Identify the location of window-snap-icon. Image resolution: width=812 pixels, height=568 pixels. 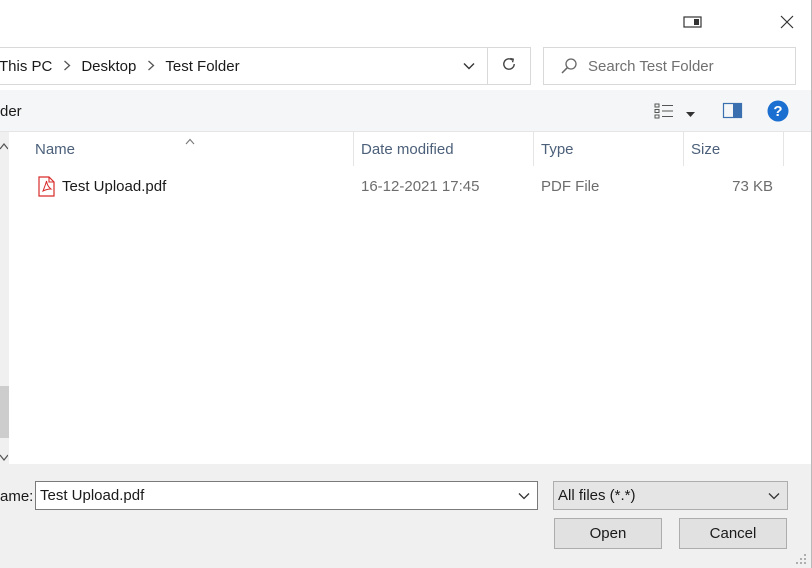
(693, 22).